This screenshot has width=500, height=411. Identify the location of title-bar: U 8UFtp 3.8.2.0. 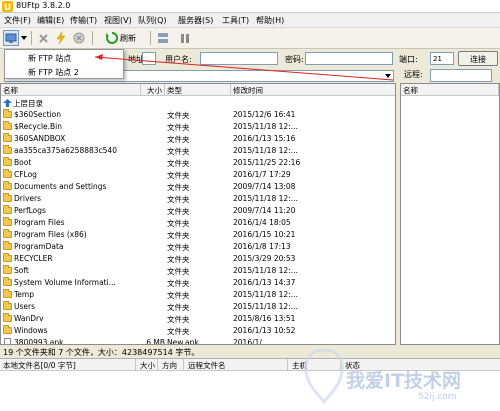
(250, 6).